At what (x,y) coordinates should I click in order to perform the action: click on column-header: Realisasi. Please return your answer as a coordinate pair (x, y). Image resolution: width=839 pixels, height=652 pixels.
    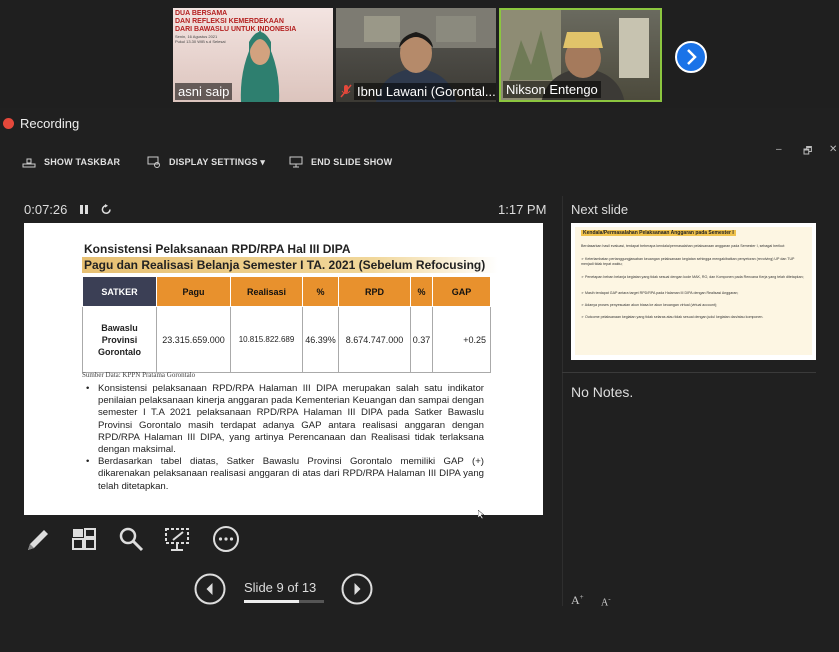
    Looking at the image, I should click on (266, 291).